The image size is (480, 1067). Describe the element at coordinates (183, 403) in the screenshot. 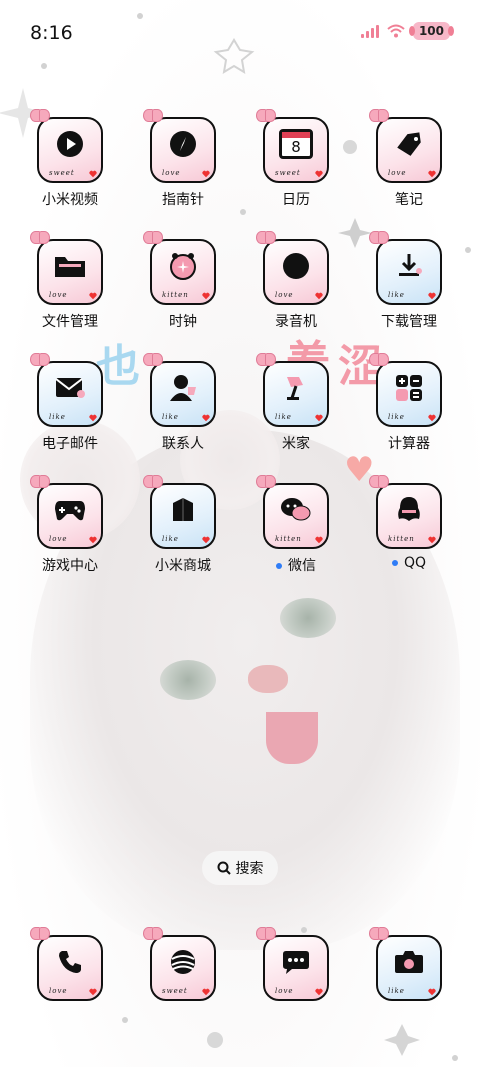

I see `app-contacts: like 联系人` at that location.